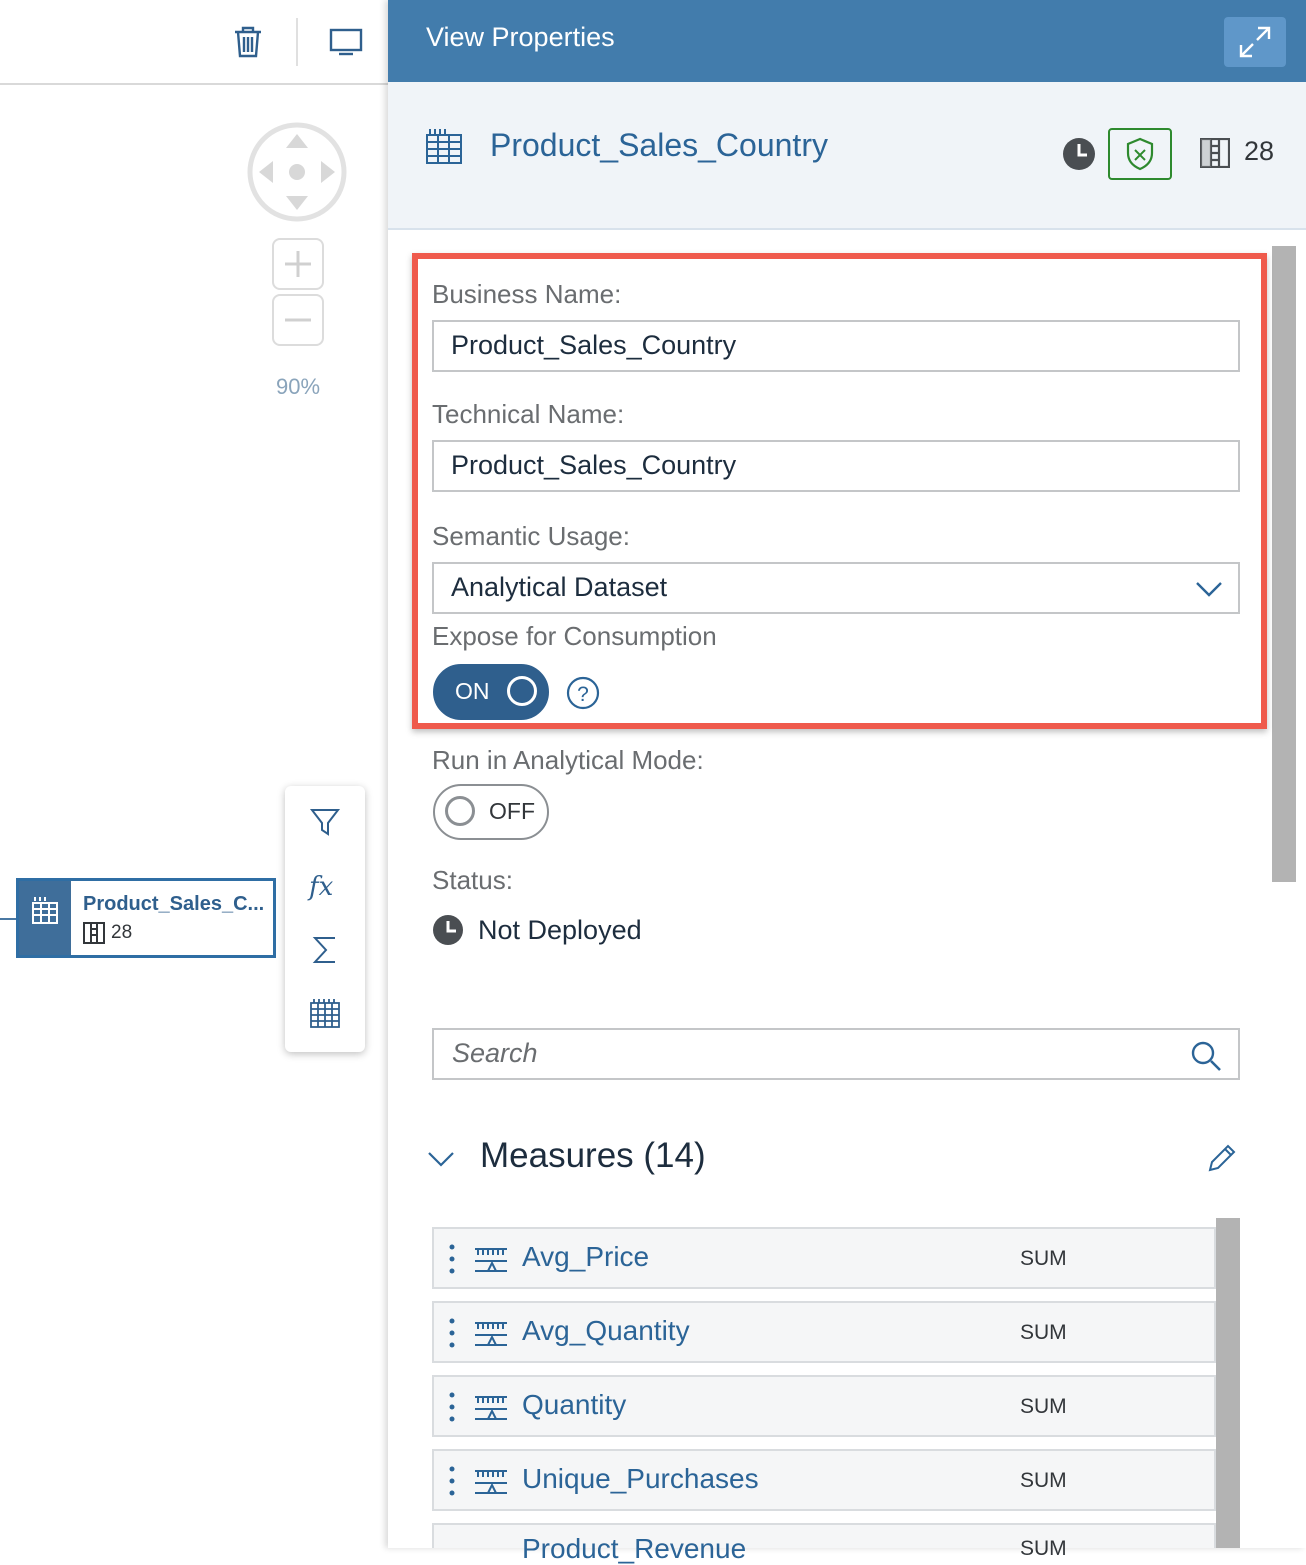  What do you see at coordinates (1284, 564) in the screenshot?
I see `panel-scrollbar` at bounding box center [1284, 564].